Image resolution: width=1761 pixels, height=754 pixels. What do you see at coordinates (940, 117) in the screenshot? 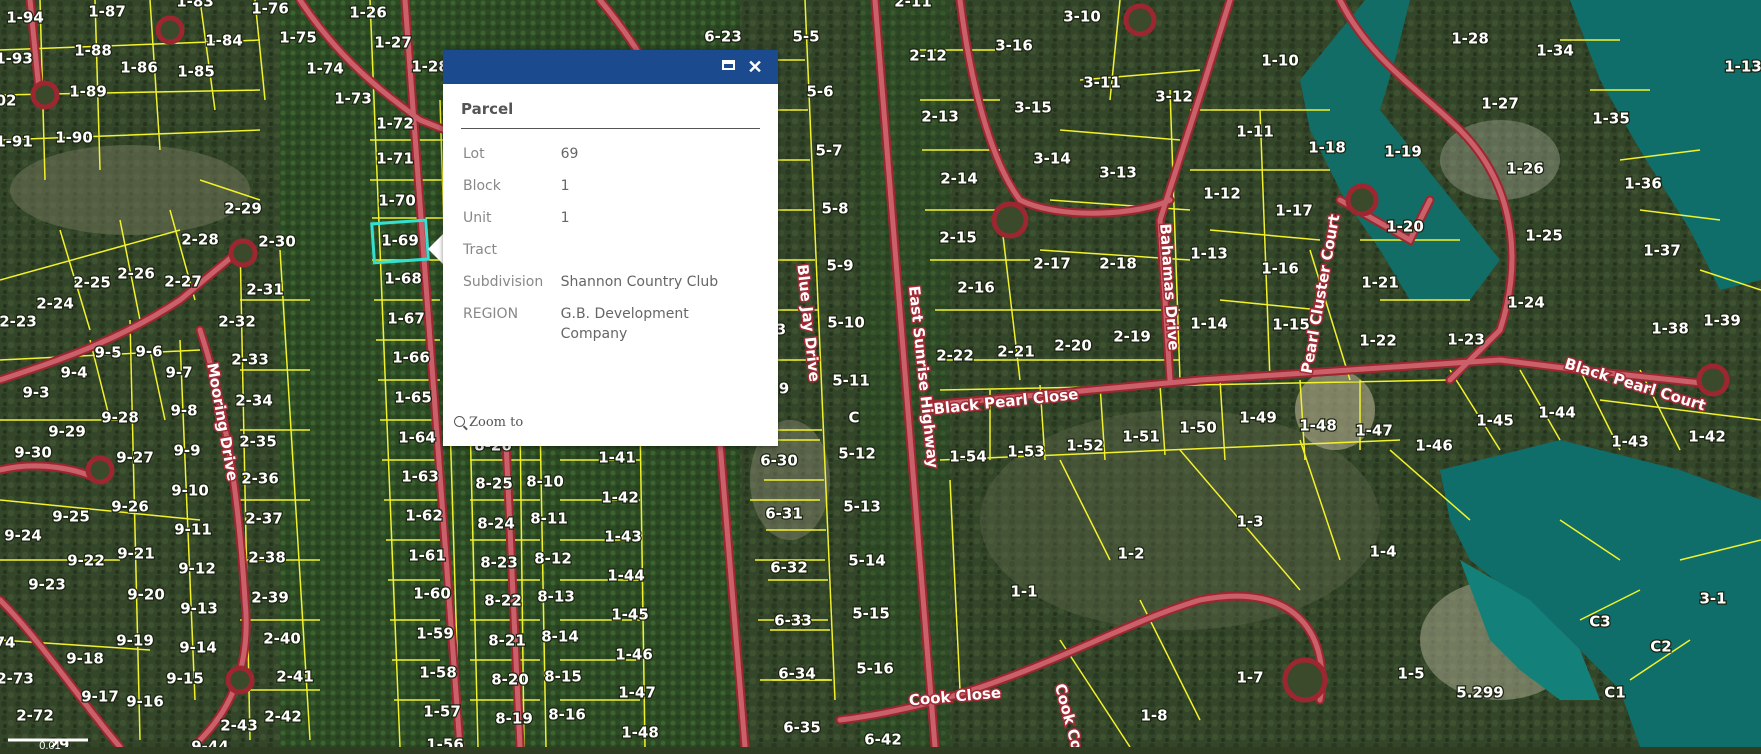
I see `lot-label: 2-13` at bounding box center [940, 117].